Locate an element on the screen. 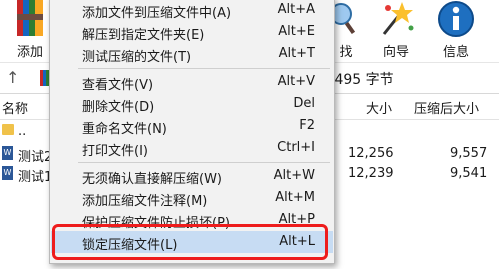 The image size is (499, 269). menu-item-label: 重命名文件(N) is located at coordinates (124, 129).